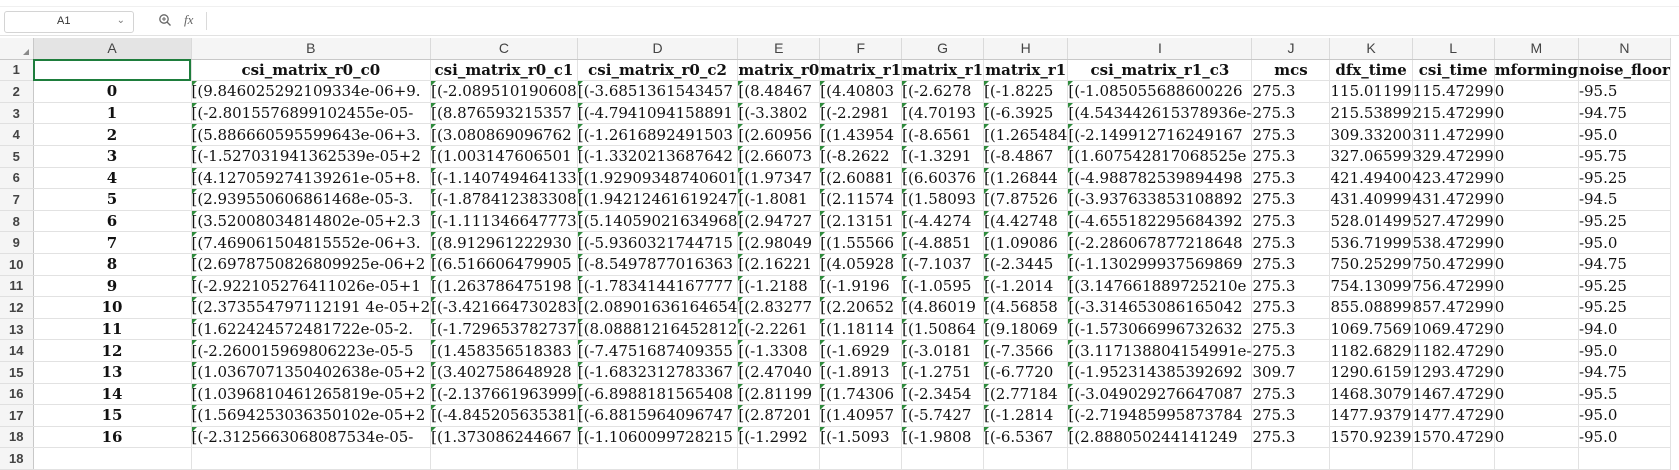 The image size is (1679, 470). Describe the element at coordinates (1453, 199) in the screenshot. I see `table-cell: 431.47299` at that location.